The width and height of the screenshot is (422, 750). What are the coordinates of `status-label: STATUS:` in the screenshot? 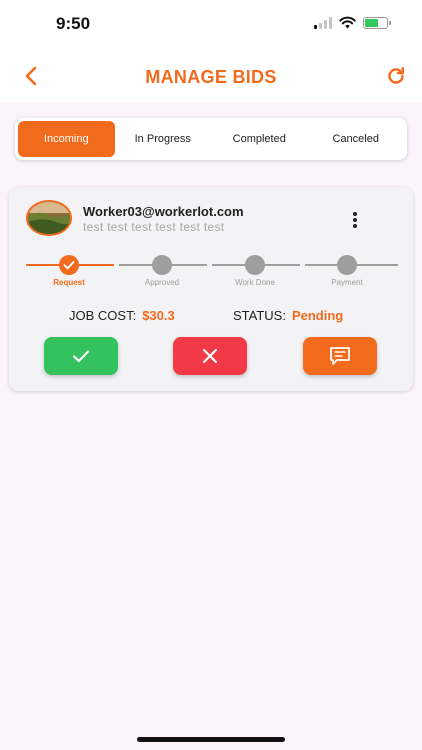 It's located at (259, 315).